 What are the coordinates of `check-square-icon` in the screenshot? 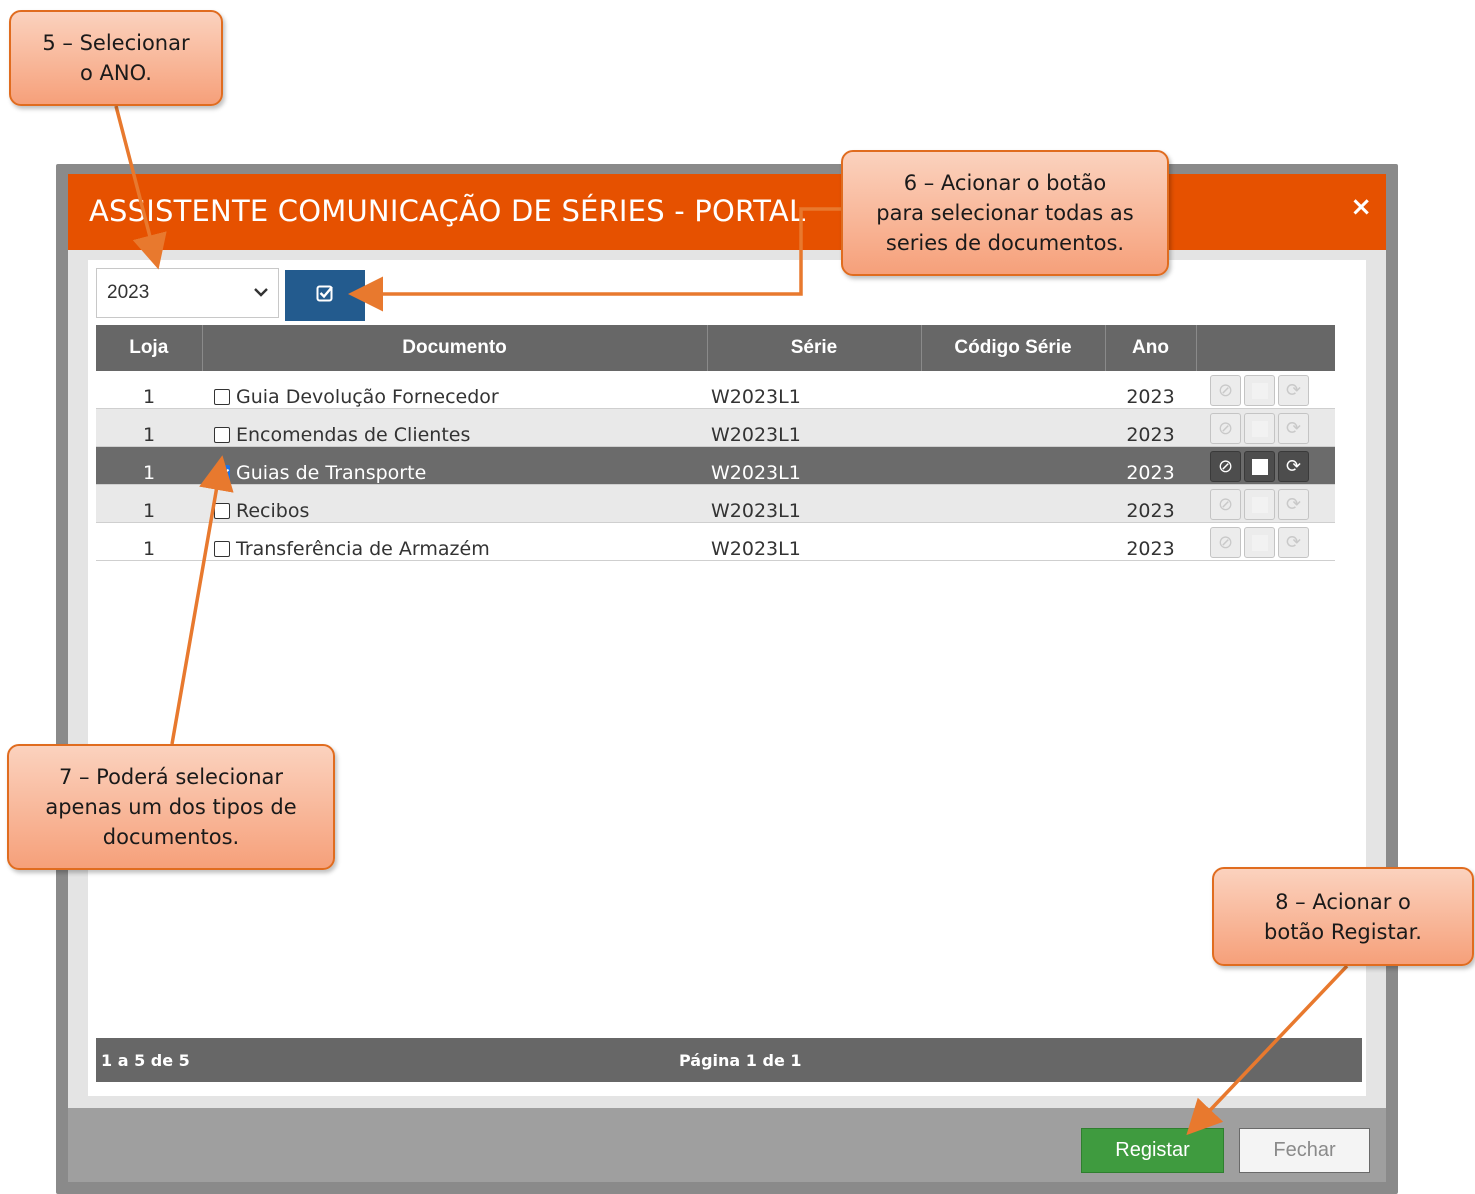 It's located at (325, 295).